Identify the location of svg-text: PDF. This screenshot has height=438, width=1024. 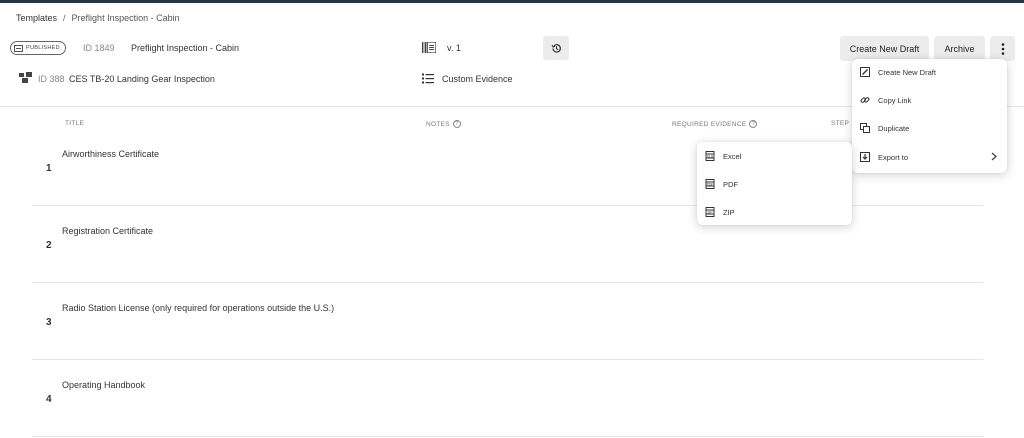
(710, 184).